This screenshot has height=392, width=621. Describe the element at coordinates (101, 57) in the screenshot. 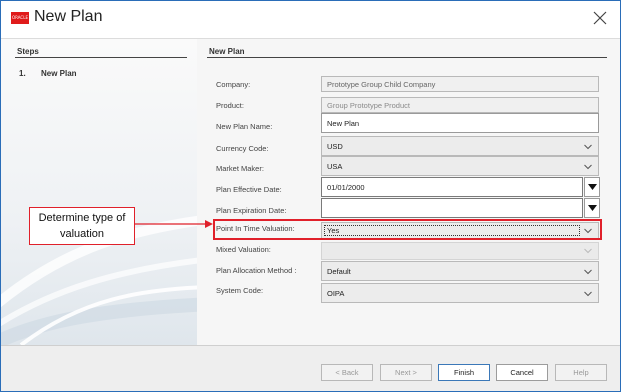

I see `steps-divider` at that location.